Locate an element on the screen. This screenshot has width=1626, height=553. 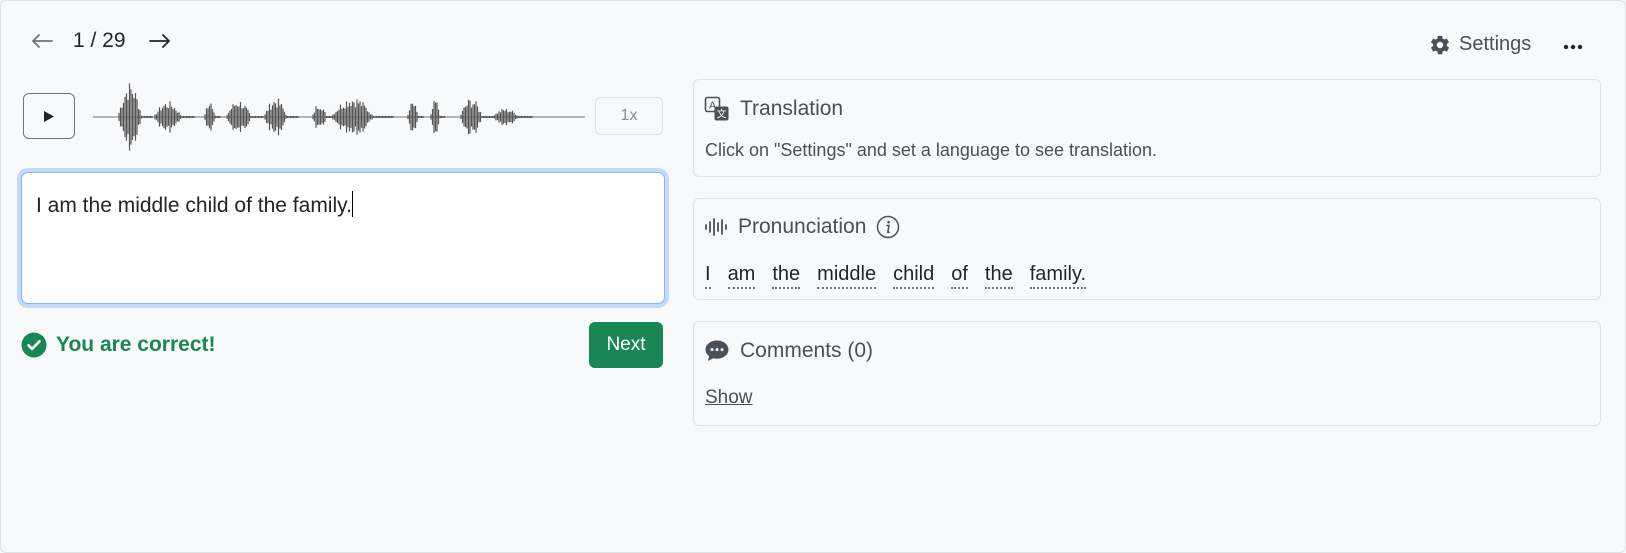
result-message: You are correct! is located at coordinates (118, 345).